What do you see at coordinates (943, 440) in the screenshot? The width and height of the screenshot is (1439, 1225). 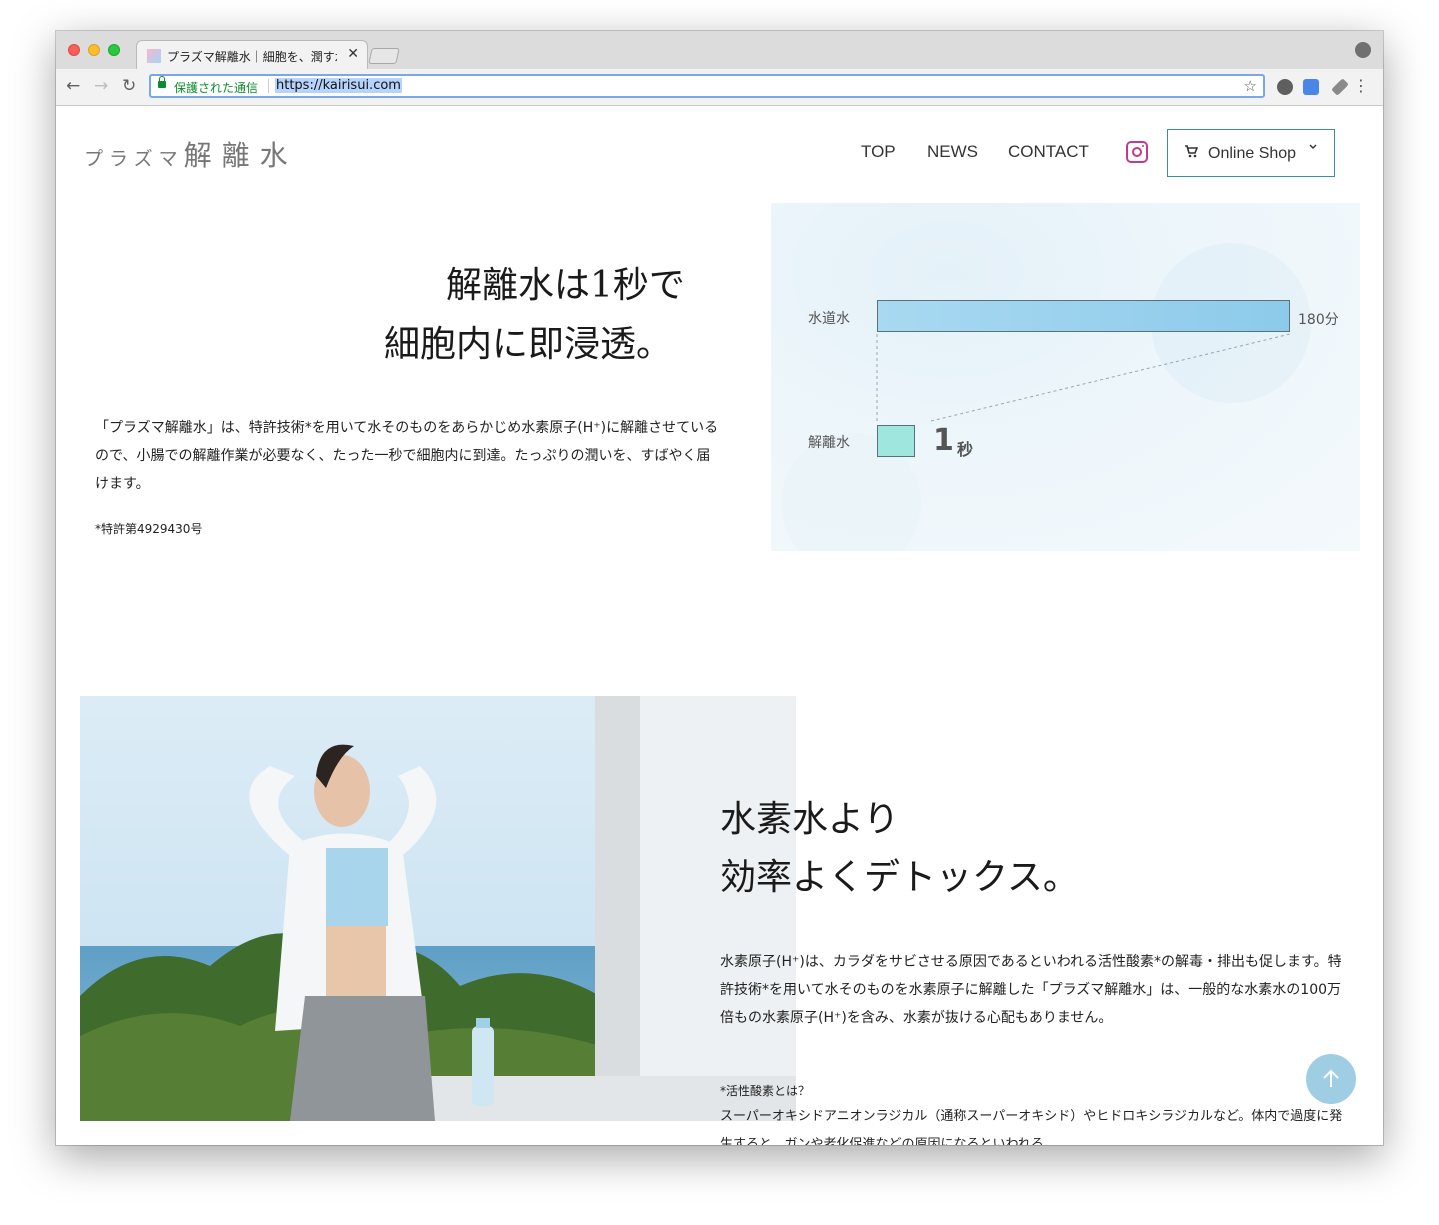 I see `value-label-kairisui-number: 1` at bounding box center [943, 440].